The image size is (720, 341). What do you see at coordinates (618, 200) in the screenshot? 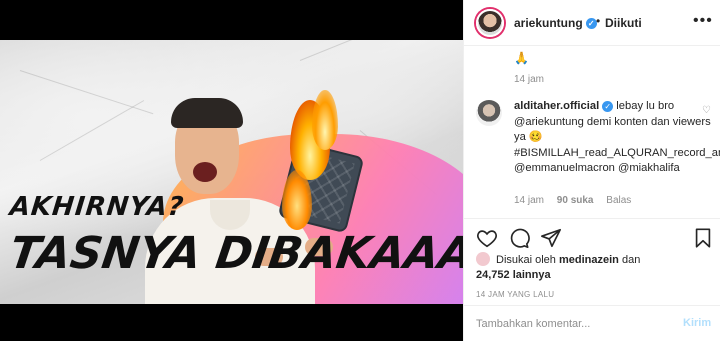
I see `reply-button: Balas` at bounding box center [618, 200].